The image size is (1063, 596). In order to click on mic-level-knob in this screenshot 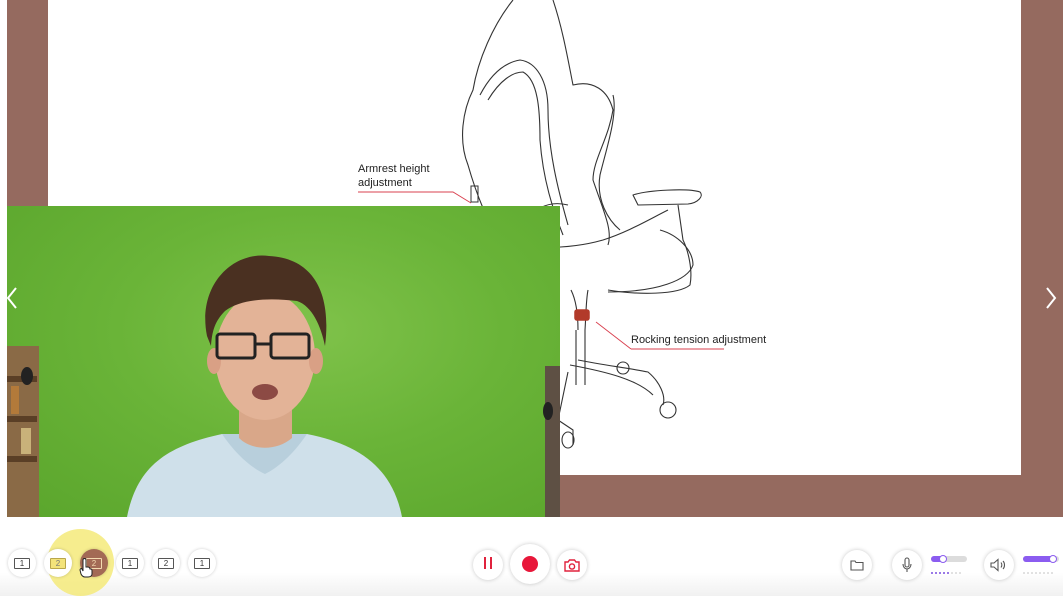, I will do `click(943, 559)`.